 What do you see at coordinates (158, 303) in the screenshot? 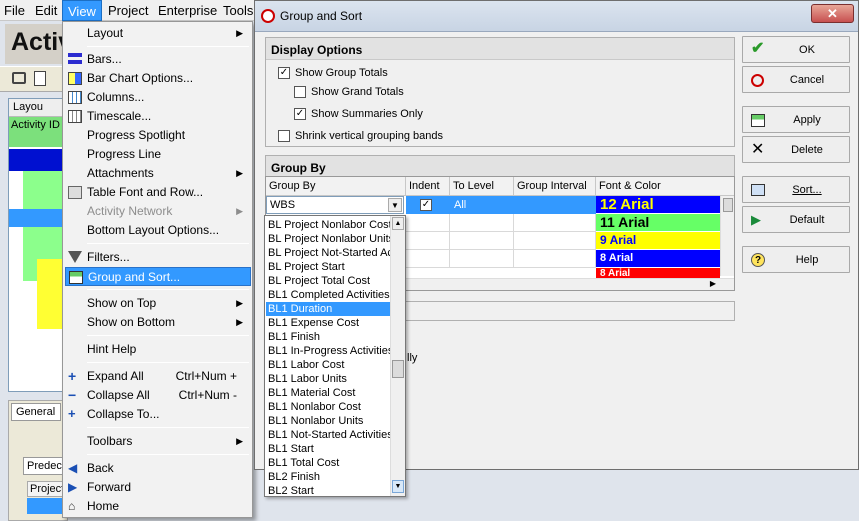
I see `menu-item-show-on-top: Show on Top ▶` at bounding box center [158, 303].